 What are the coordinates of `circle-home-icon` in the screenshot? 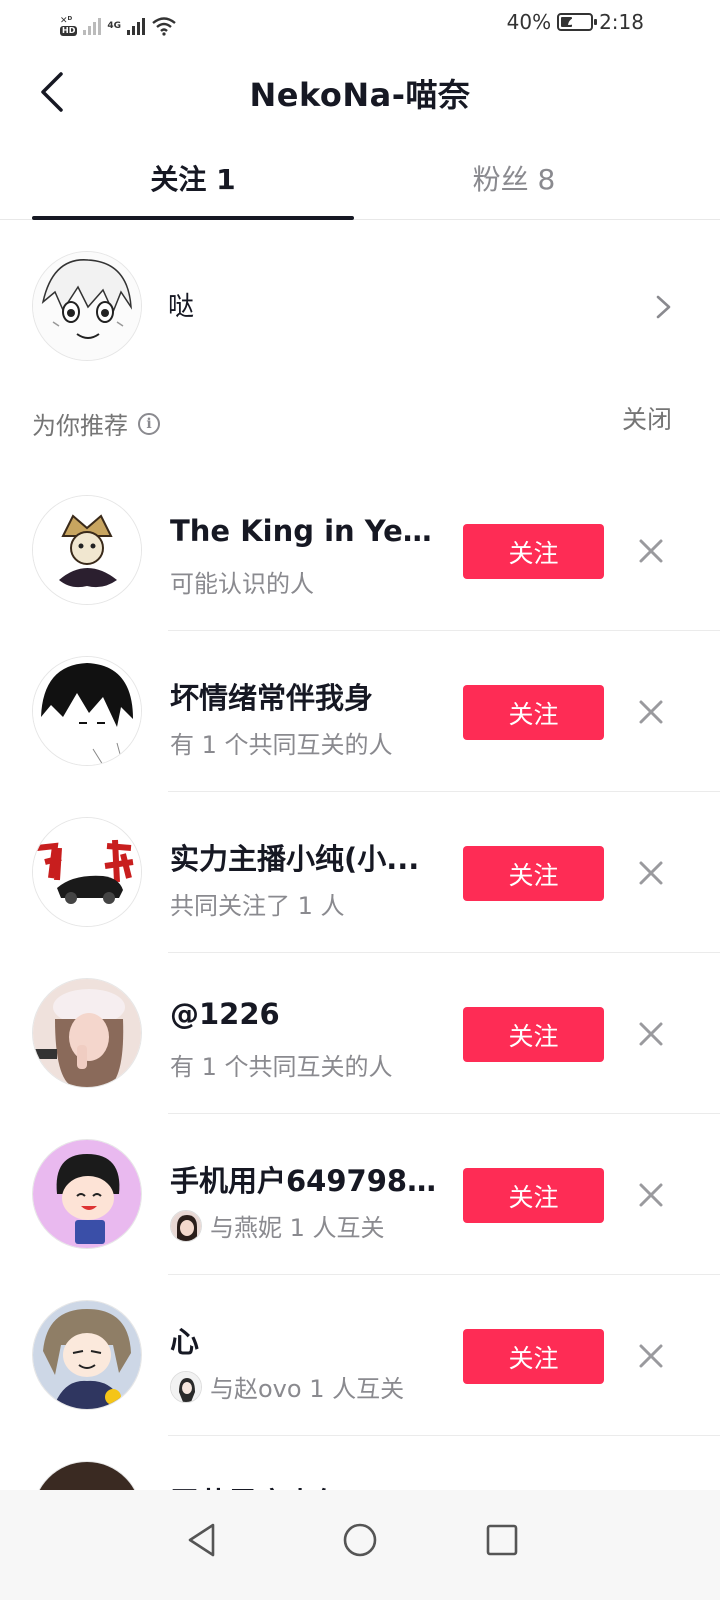 It's located at (360, 1540).